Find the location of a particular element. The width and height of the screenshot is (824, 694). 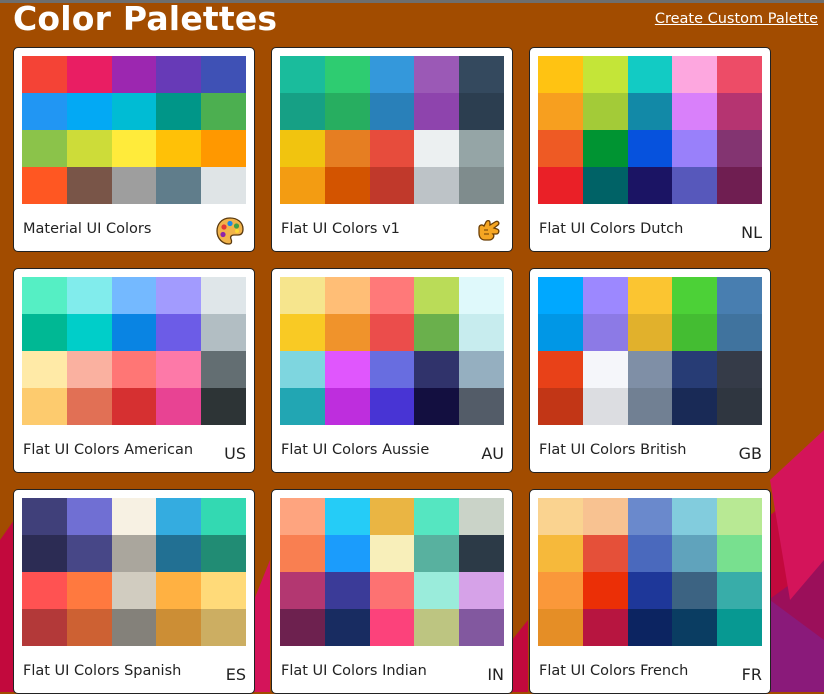

palette-card: Flat UI Colors v1 is located at coordinates (392, 149).